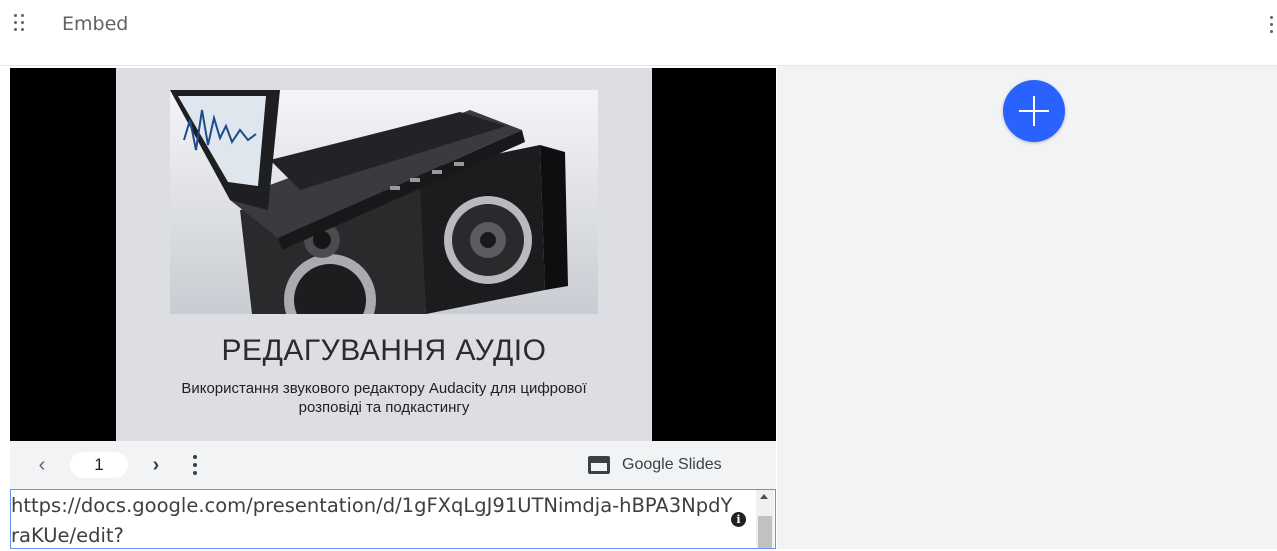 The width and height of the screenshot is (1277, 551). Describe the element at coordinates (1034, 111) in the screenshot. I see `add-icon` at that location.